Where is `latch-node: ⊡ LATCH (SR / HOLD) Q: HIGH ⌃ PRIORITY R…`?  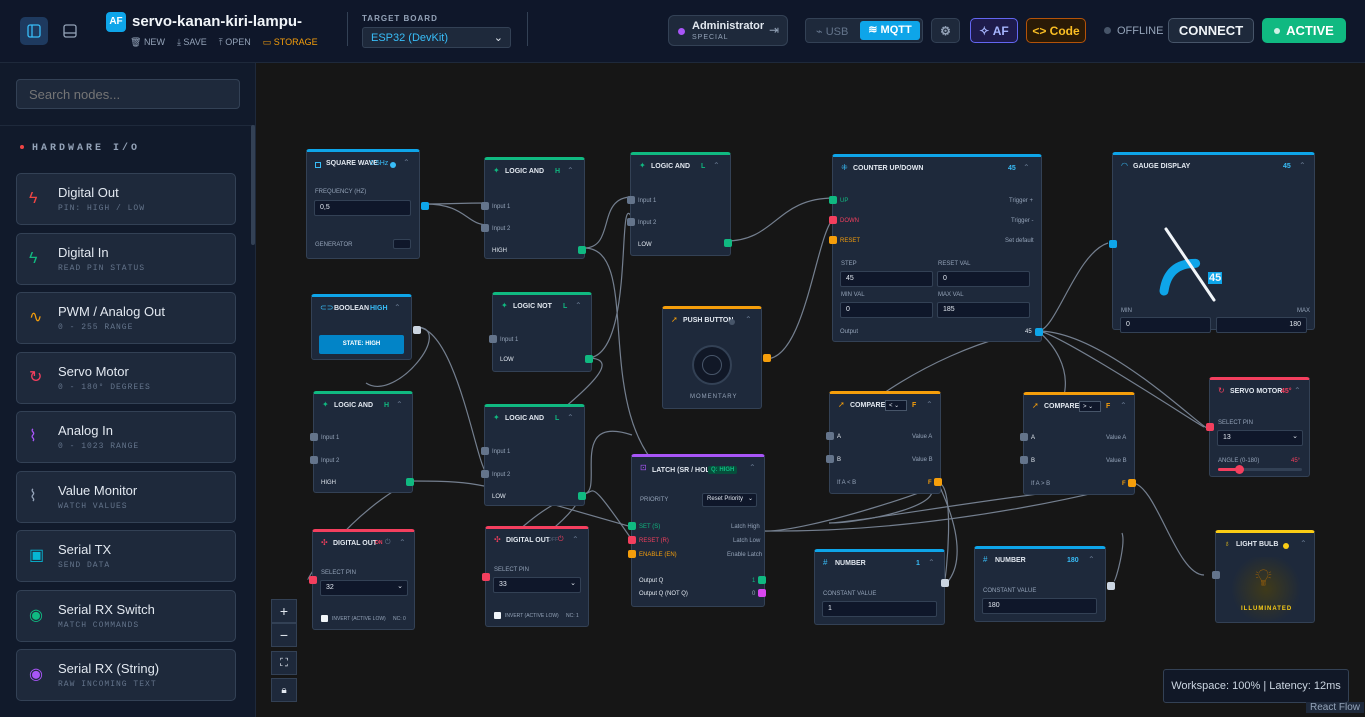
latch-node: ⊡ LATCH (SR / HOLD) Q: HIGH ⌃ PRIORITY R… is located at coordinates (697, 530).